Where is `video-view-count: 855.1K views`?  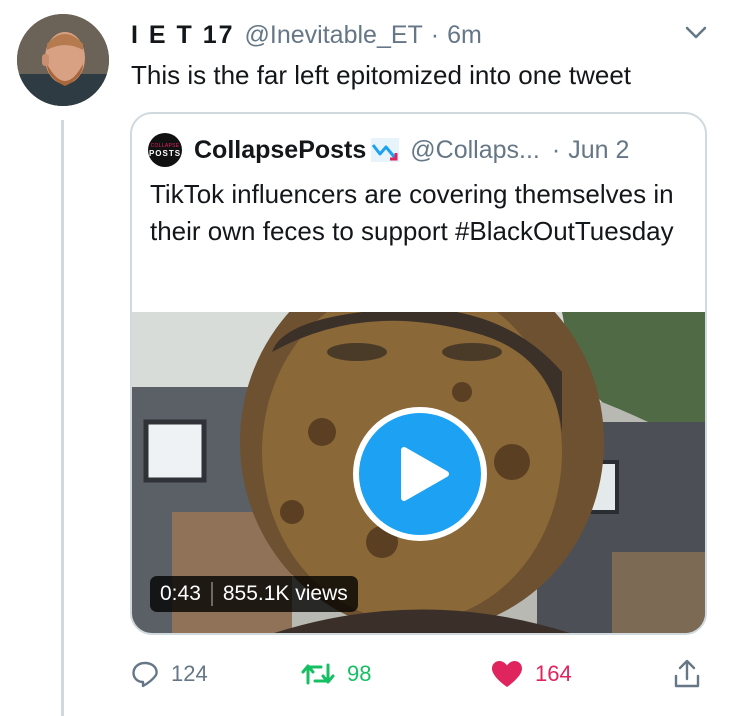 video-view-count: 855.1K views is located at coordinates (285, 593).